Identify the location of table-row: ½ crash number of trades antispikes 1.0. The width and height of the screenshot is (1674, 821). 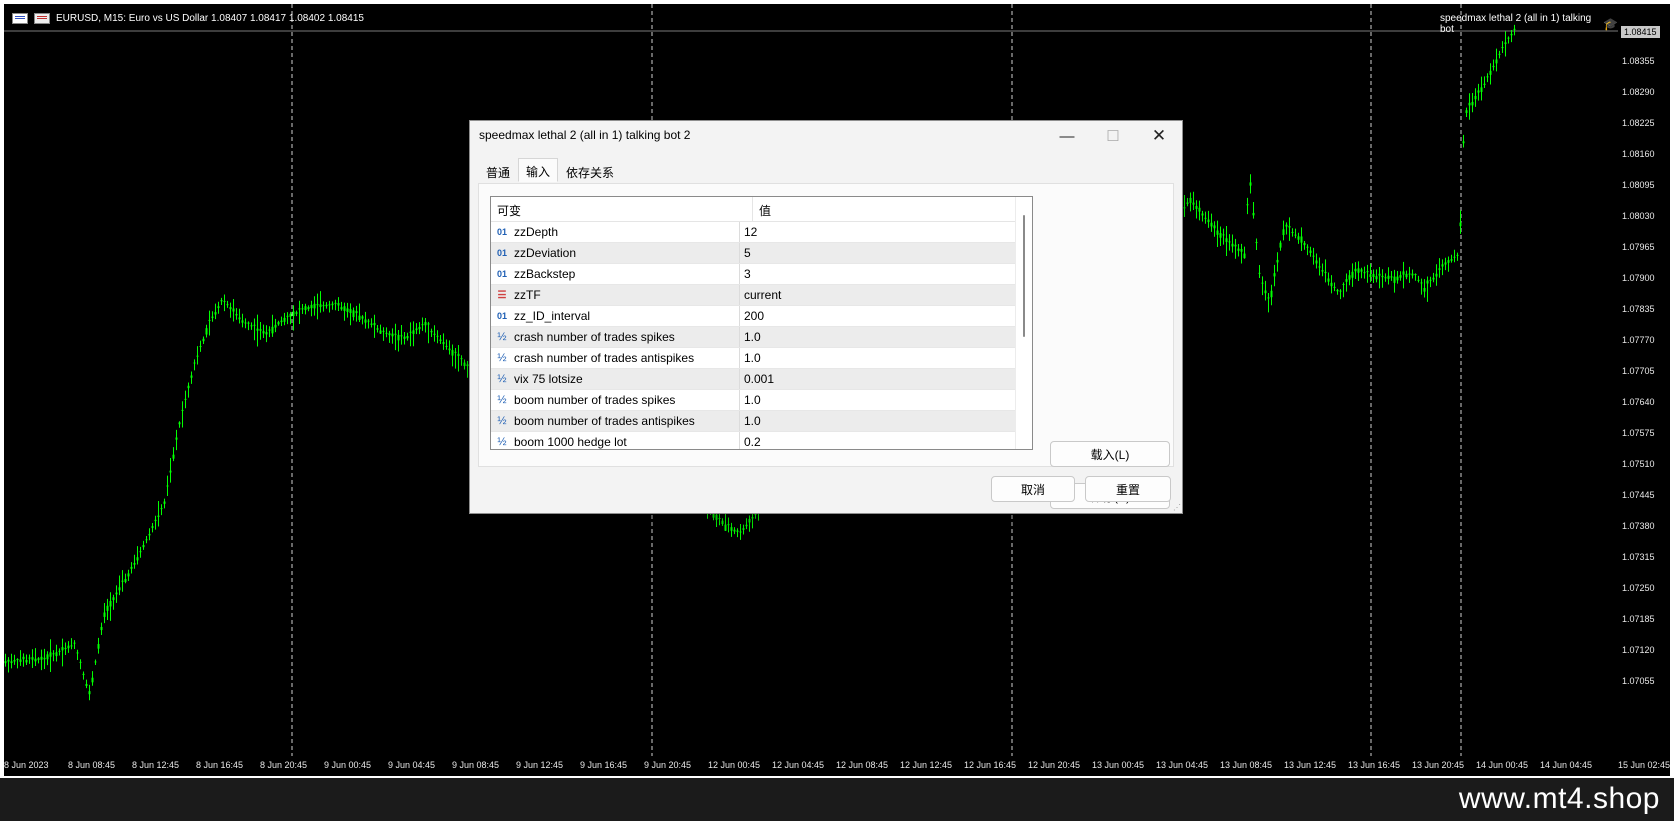
(761, 358).